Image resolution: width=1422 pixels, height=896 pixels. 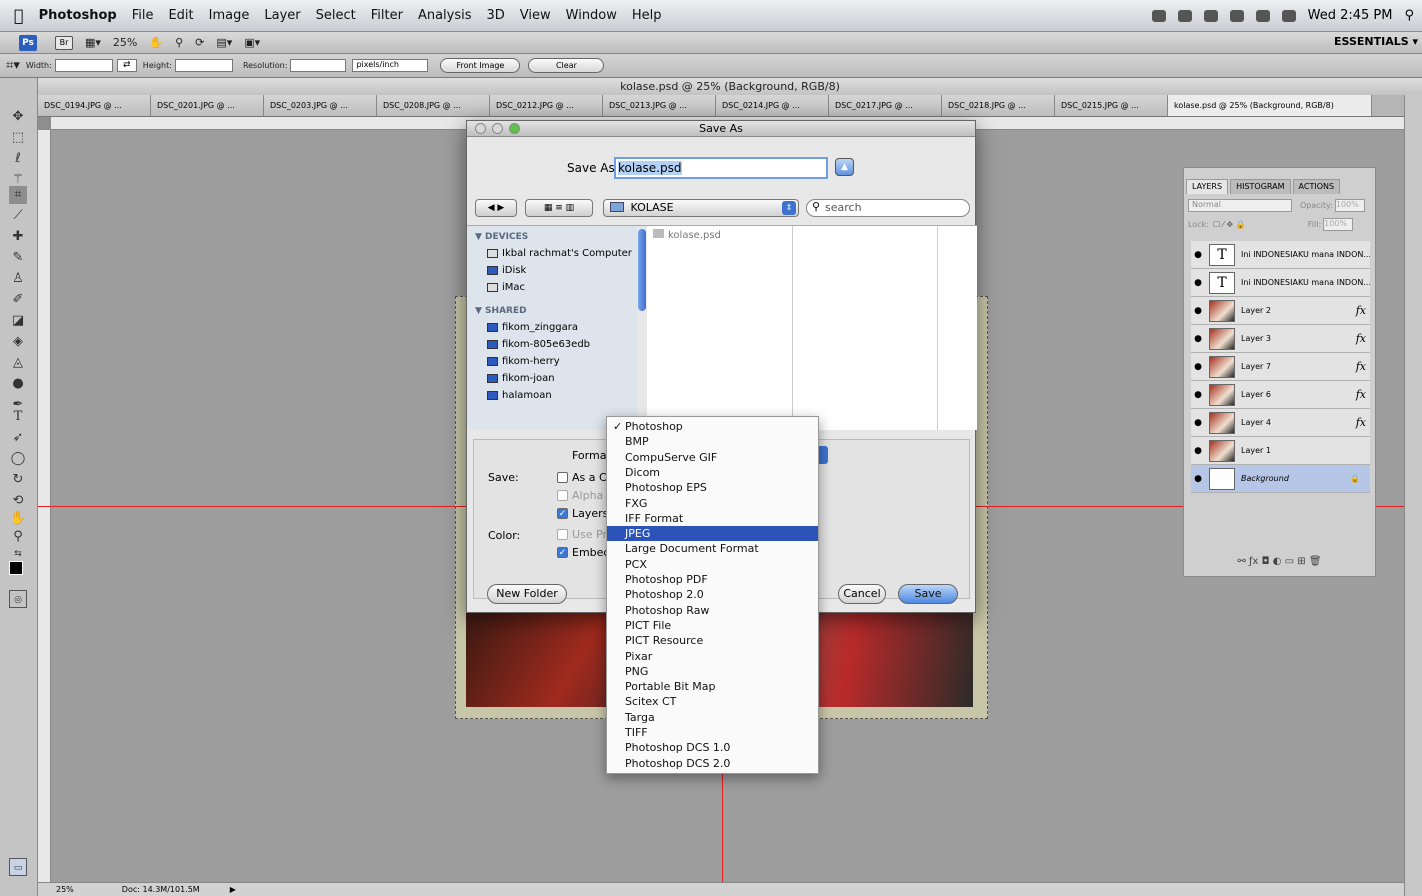 What do you see at coordinates (1409, 15) in the screenshot?
I see `spotlight-icon: ⚲` at bounding box center [1409, 15].